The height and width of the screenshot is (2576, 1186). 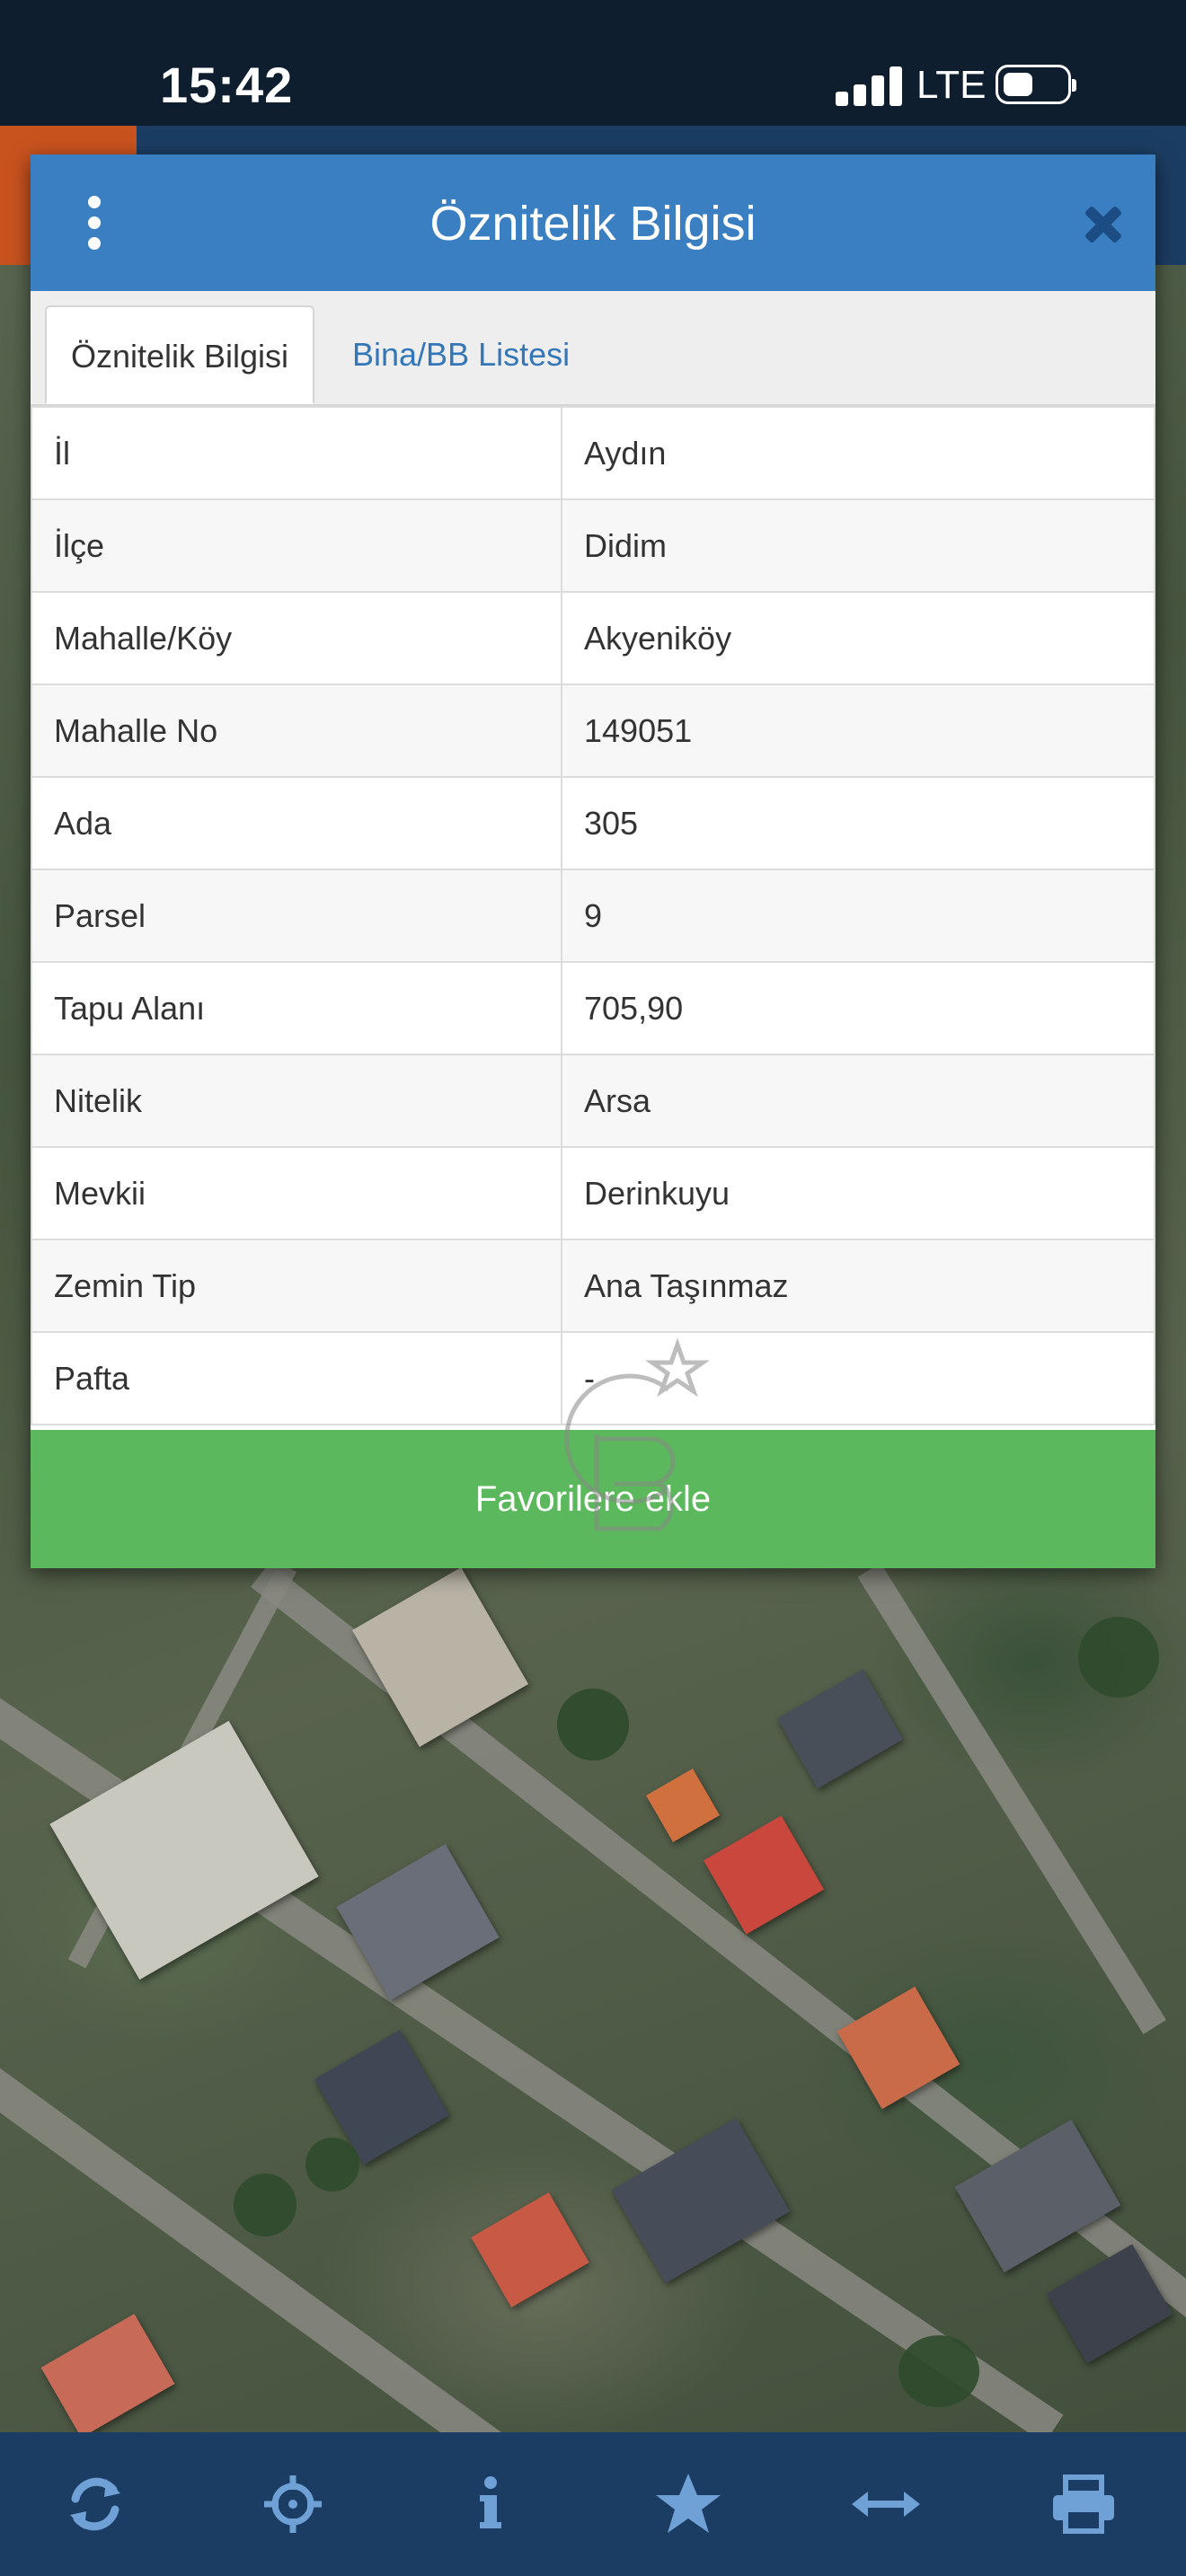 I want to click on table-row: Tapu Alanı 705,90, so click(x=593, y=1008).